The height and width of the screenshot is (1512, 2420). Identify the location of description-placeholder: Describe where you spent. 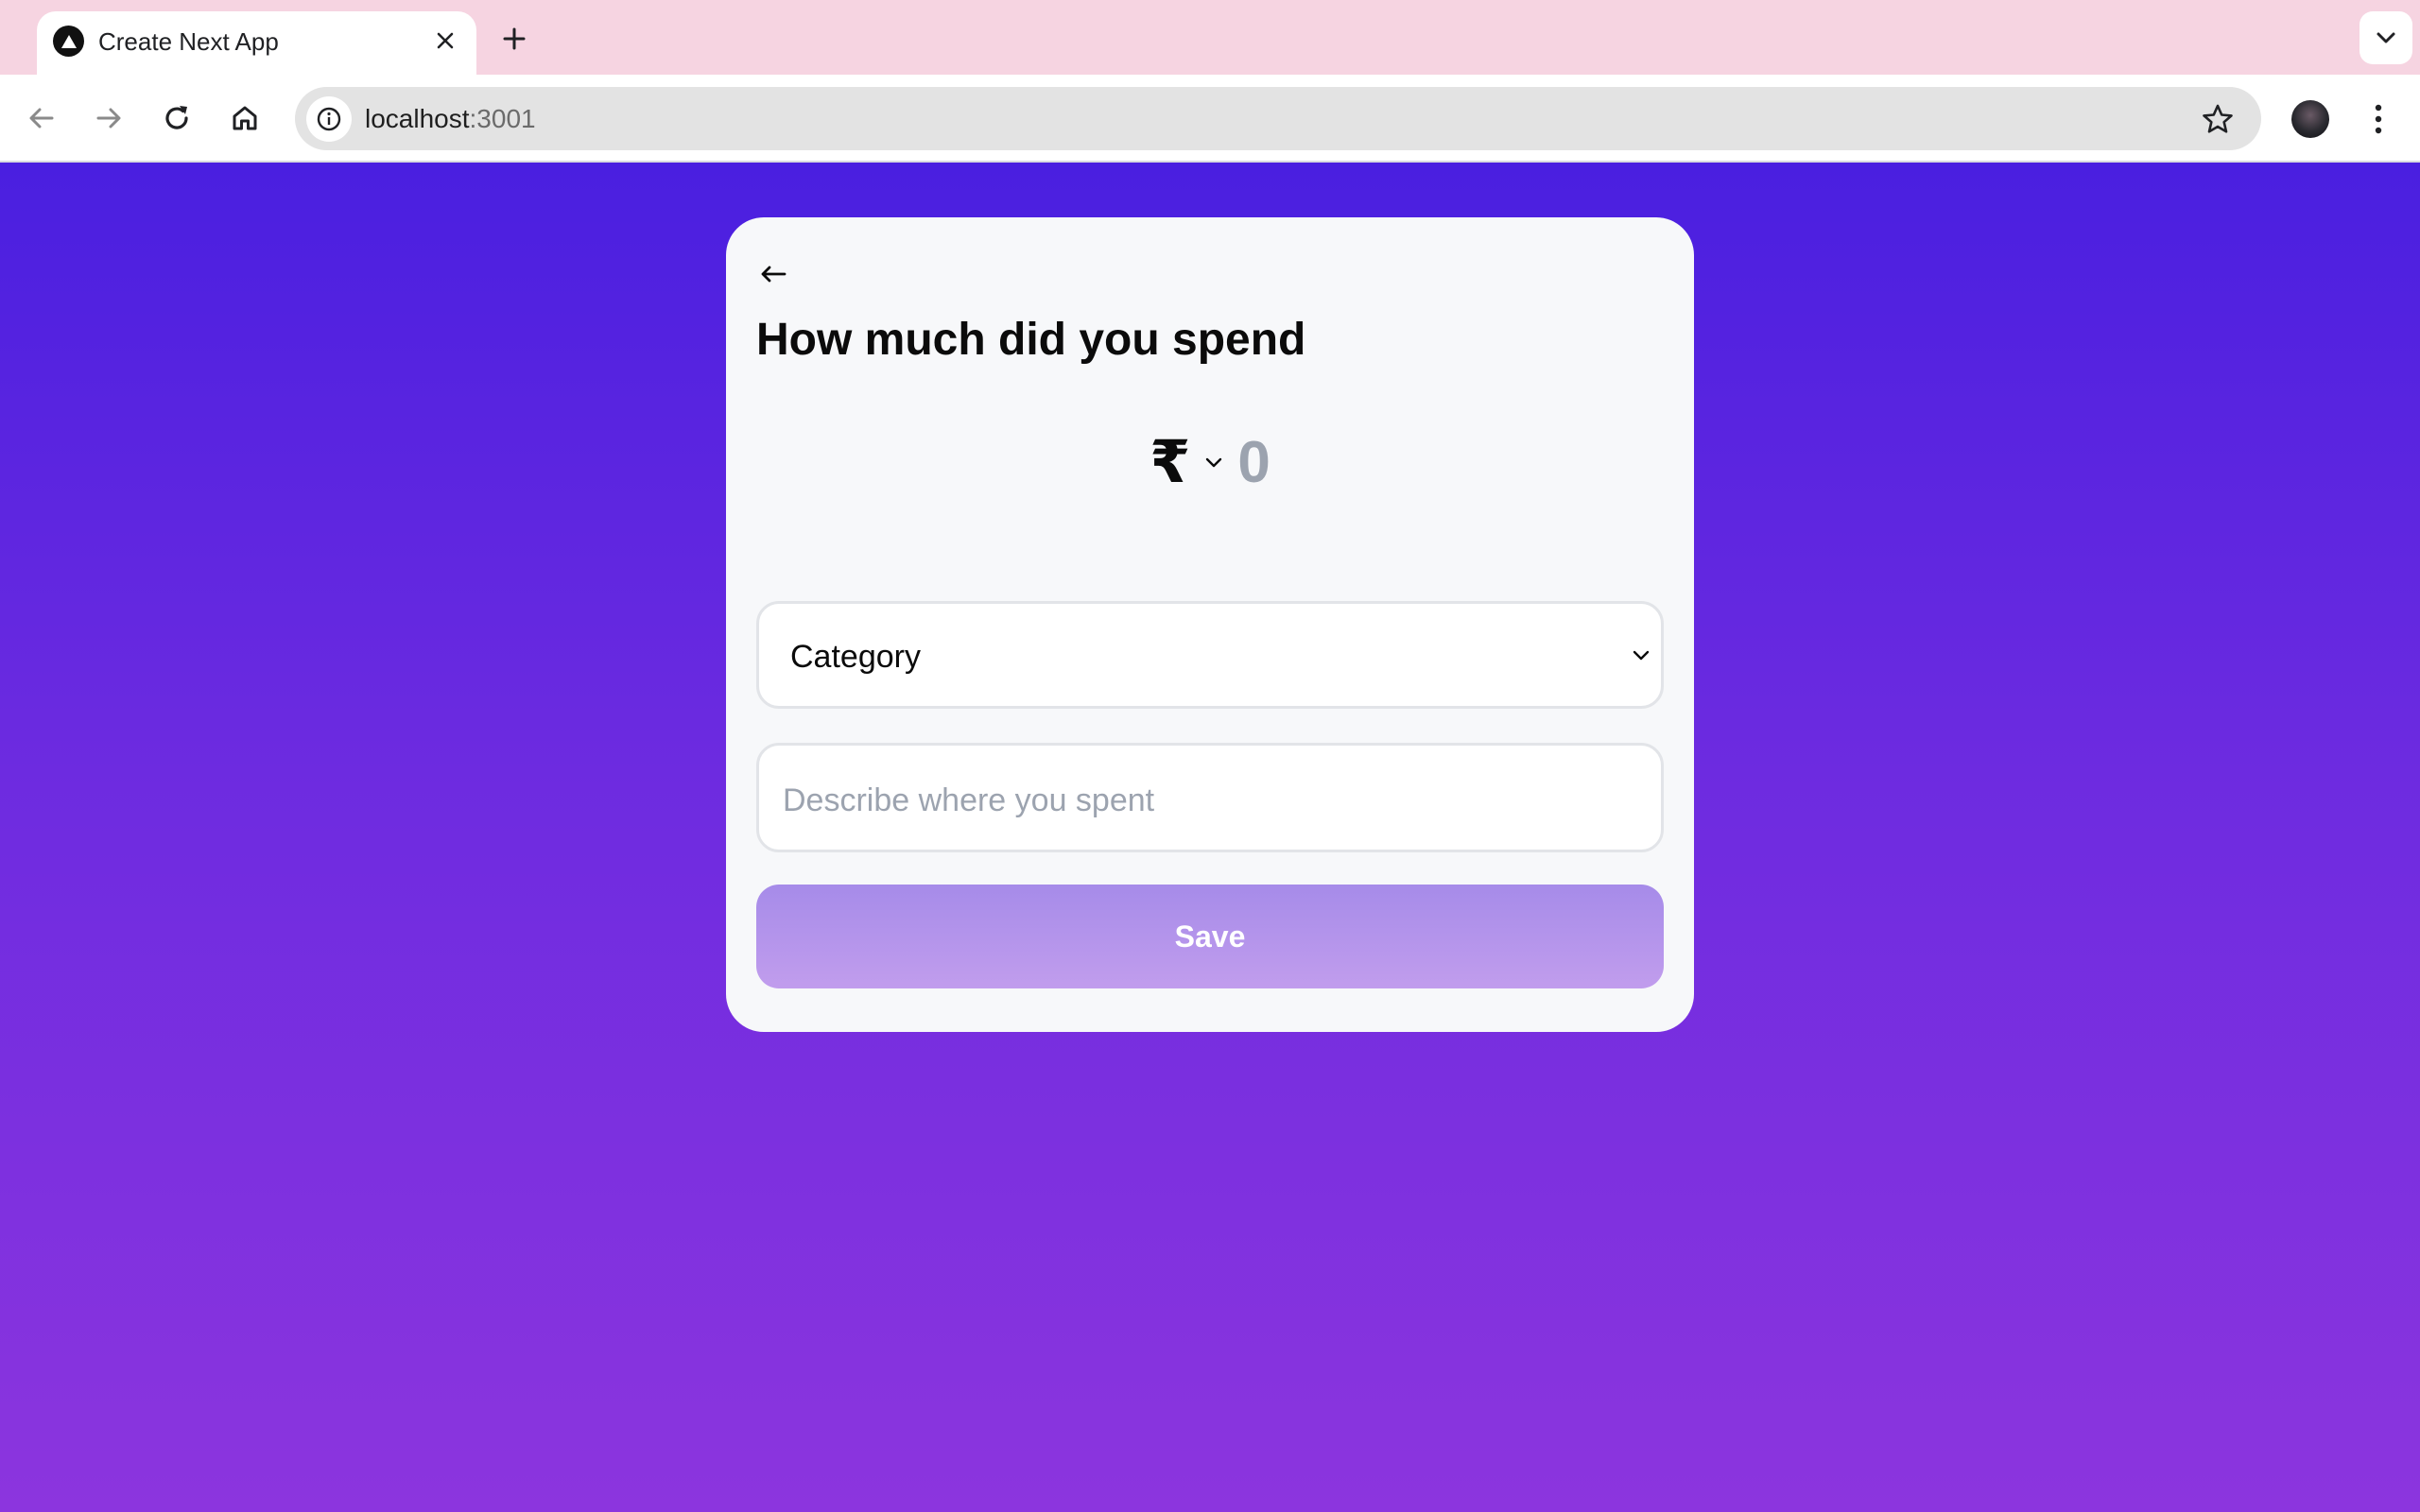
(969, 800).